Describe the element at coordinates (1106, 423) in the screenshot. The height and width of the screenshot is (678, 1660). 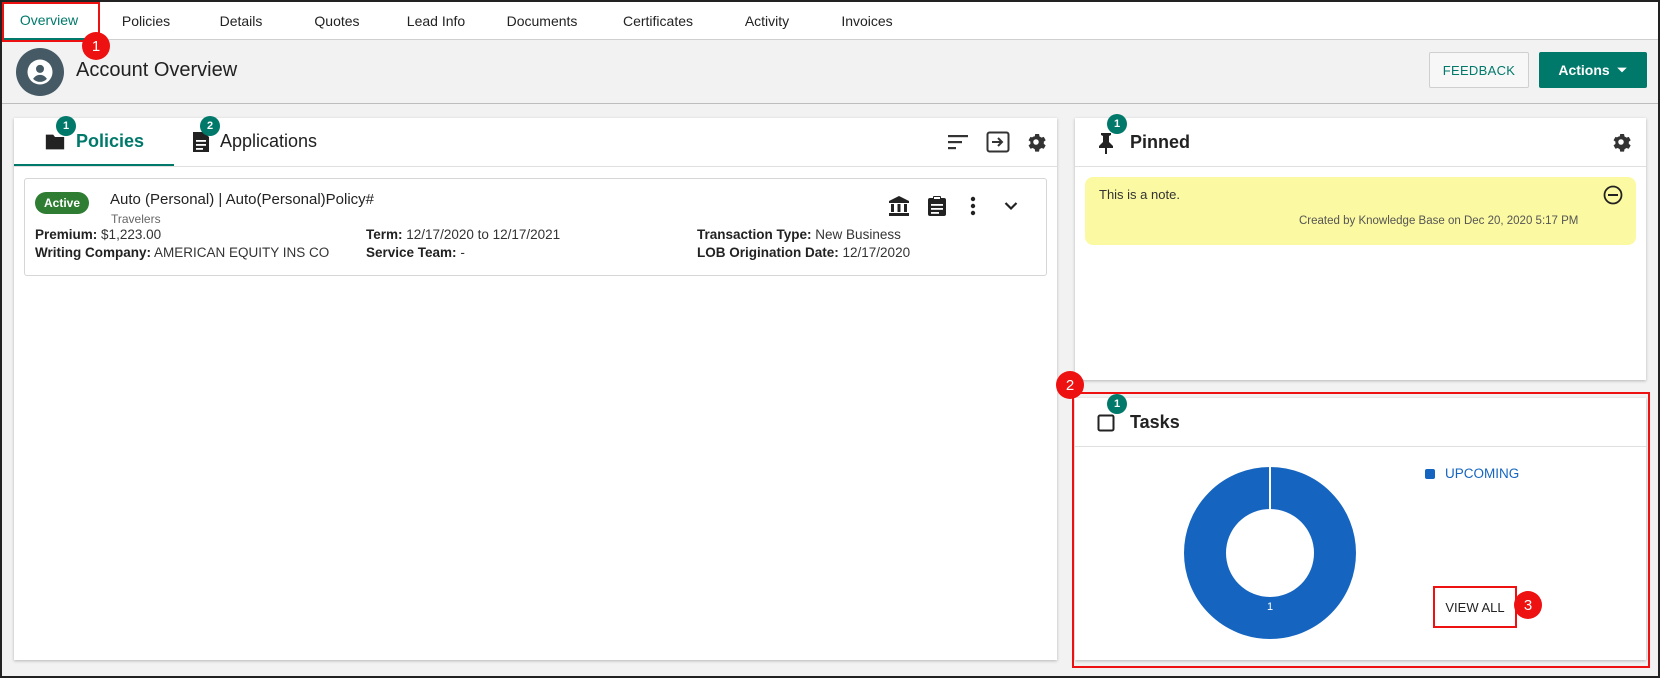
I see `checkbox-icon` at that location.